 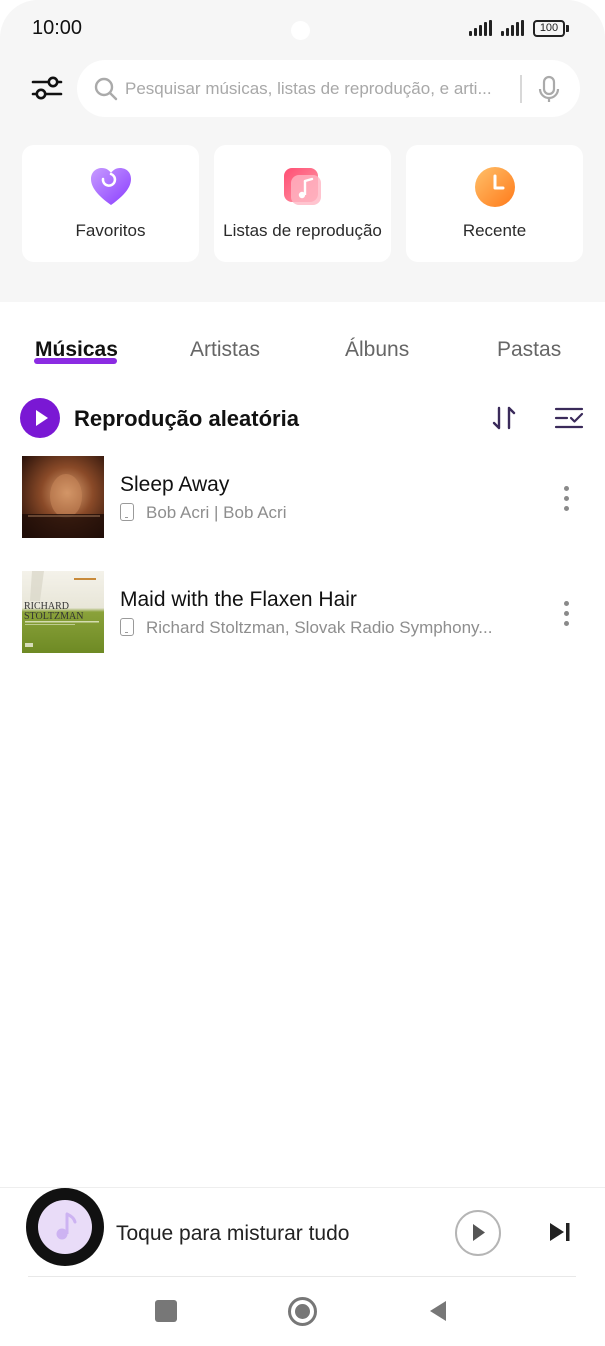 I want to click on status-bar: 10:00 100, so click(x=302, y=28).